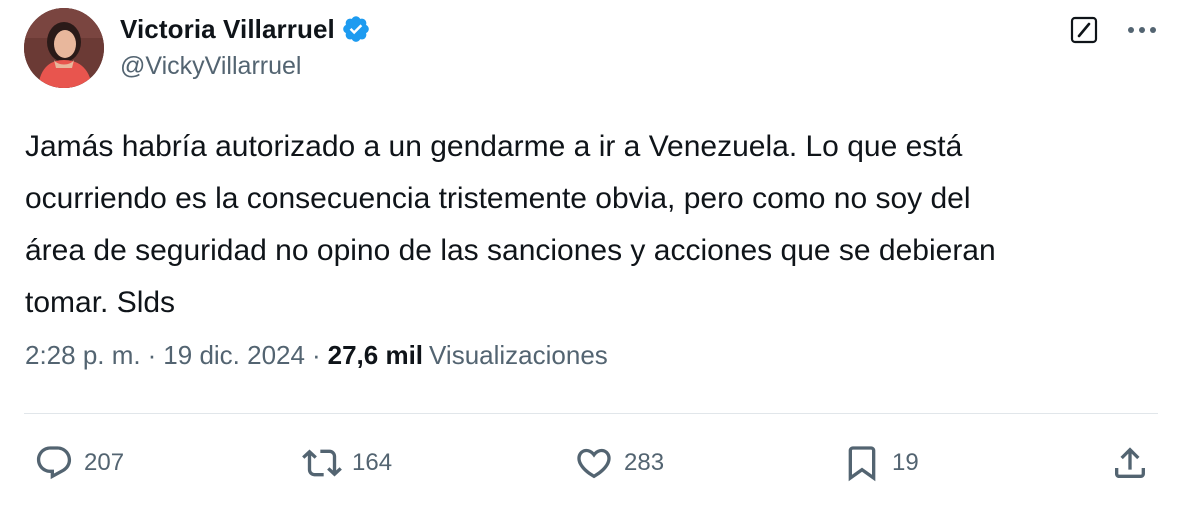 The width and height of the screenshot is (1200, 510). What do you see at coordinates (372, 462) in the screenshot?
I see `repost-count: 164` at bounding box center [372, 462].